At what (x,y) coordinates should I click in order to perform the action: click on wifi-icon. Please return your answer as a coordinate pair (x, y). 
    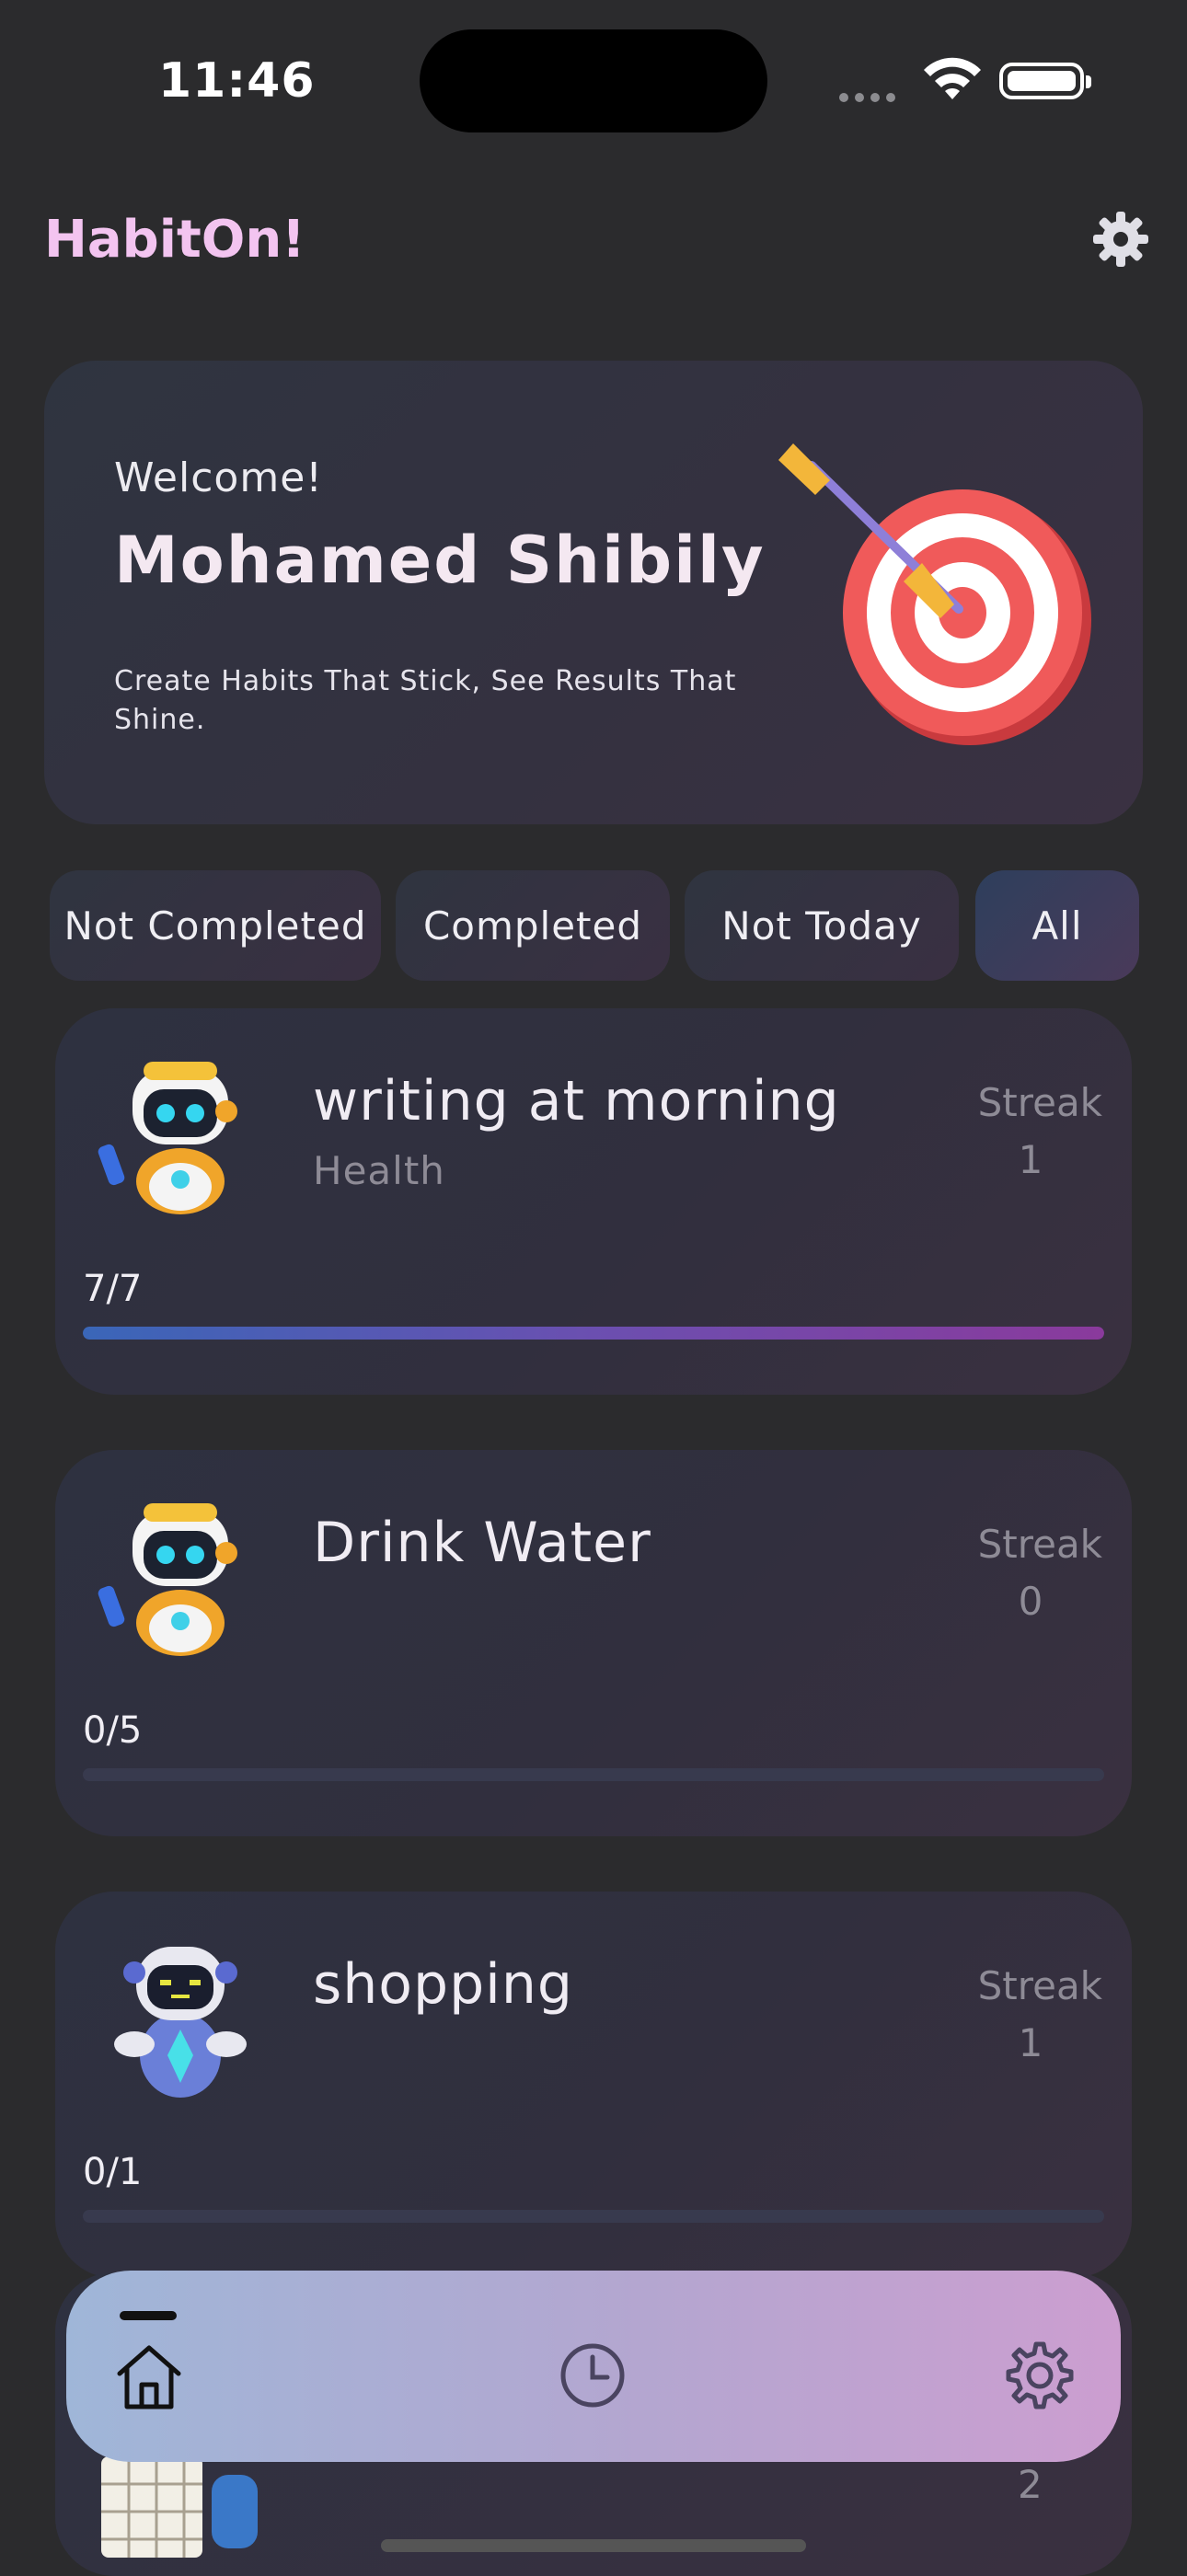
    Looking at the image, I should click on (952, 78).